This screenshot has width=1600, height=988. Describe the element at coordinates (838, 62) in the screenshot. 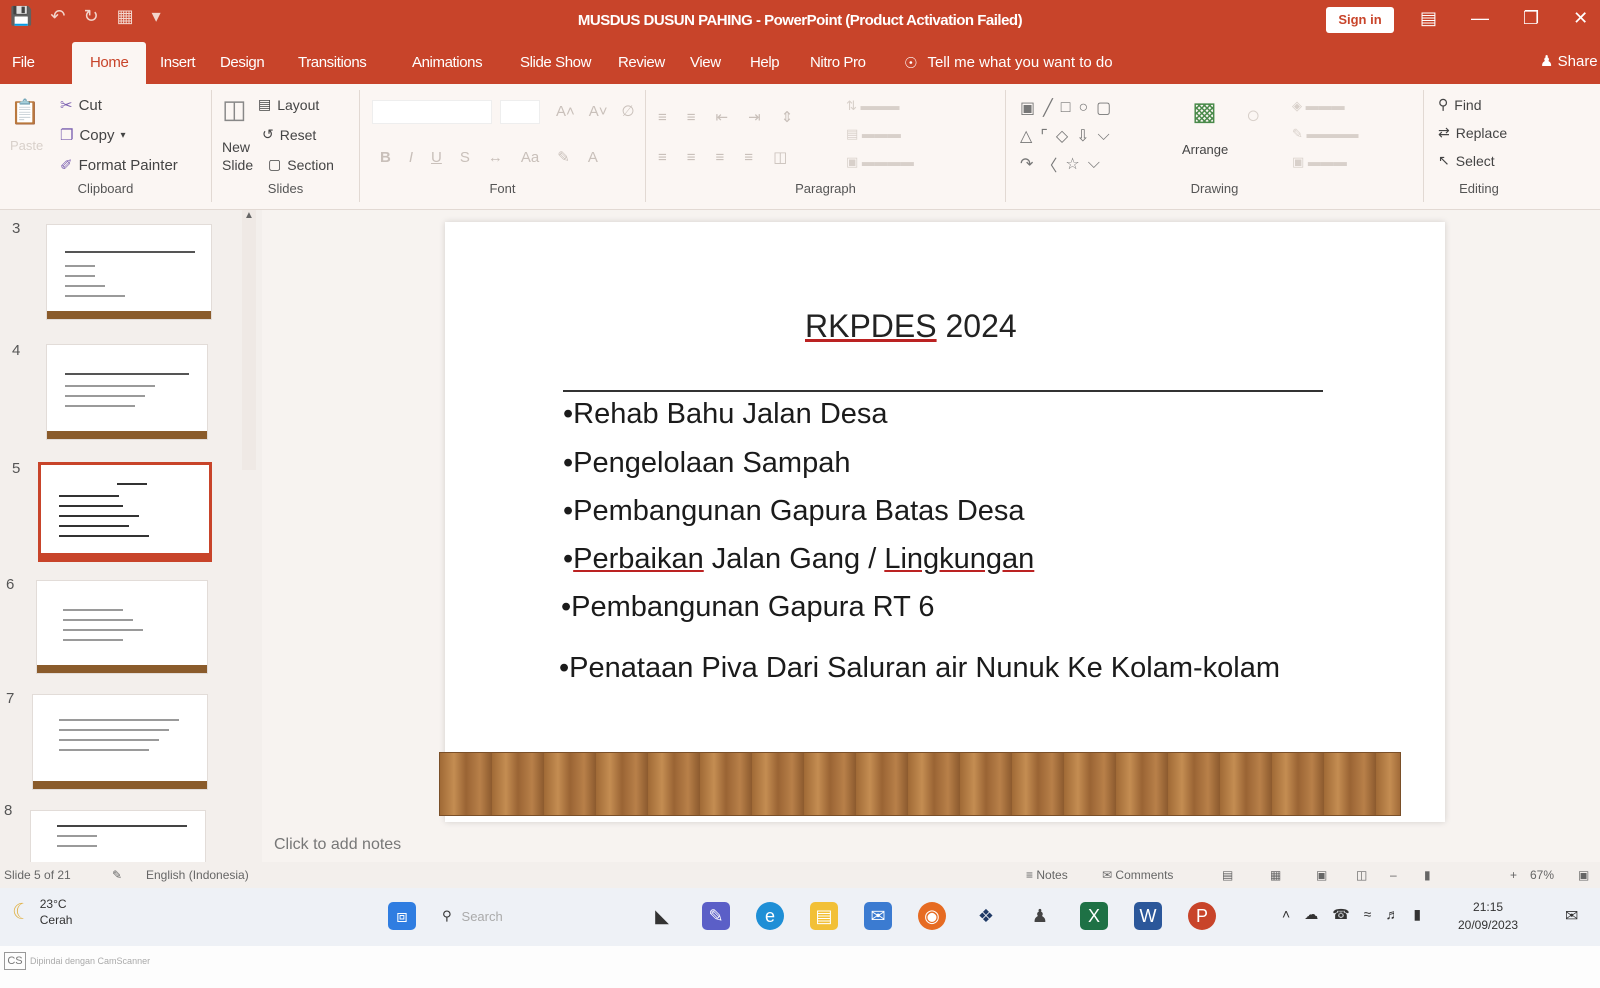

I see `tab-nitro-pro: Nitro Pro` at that location.